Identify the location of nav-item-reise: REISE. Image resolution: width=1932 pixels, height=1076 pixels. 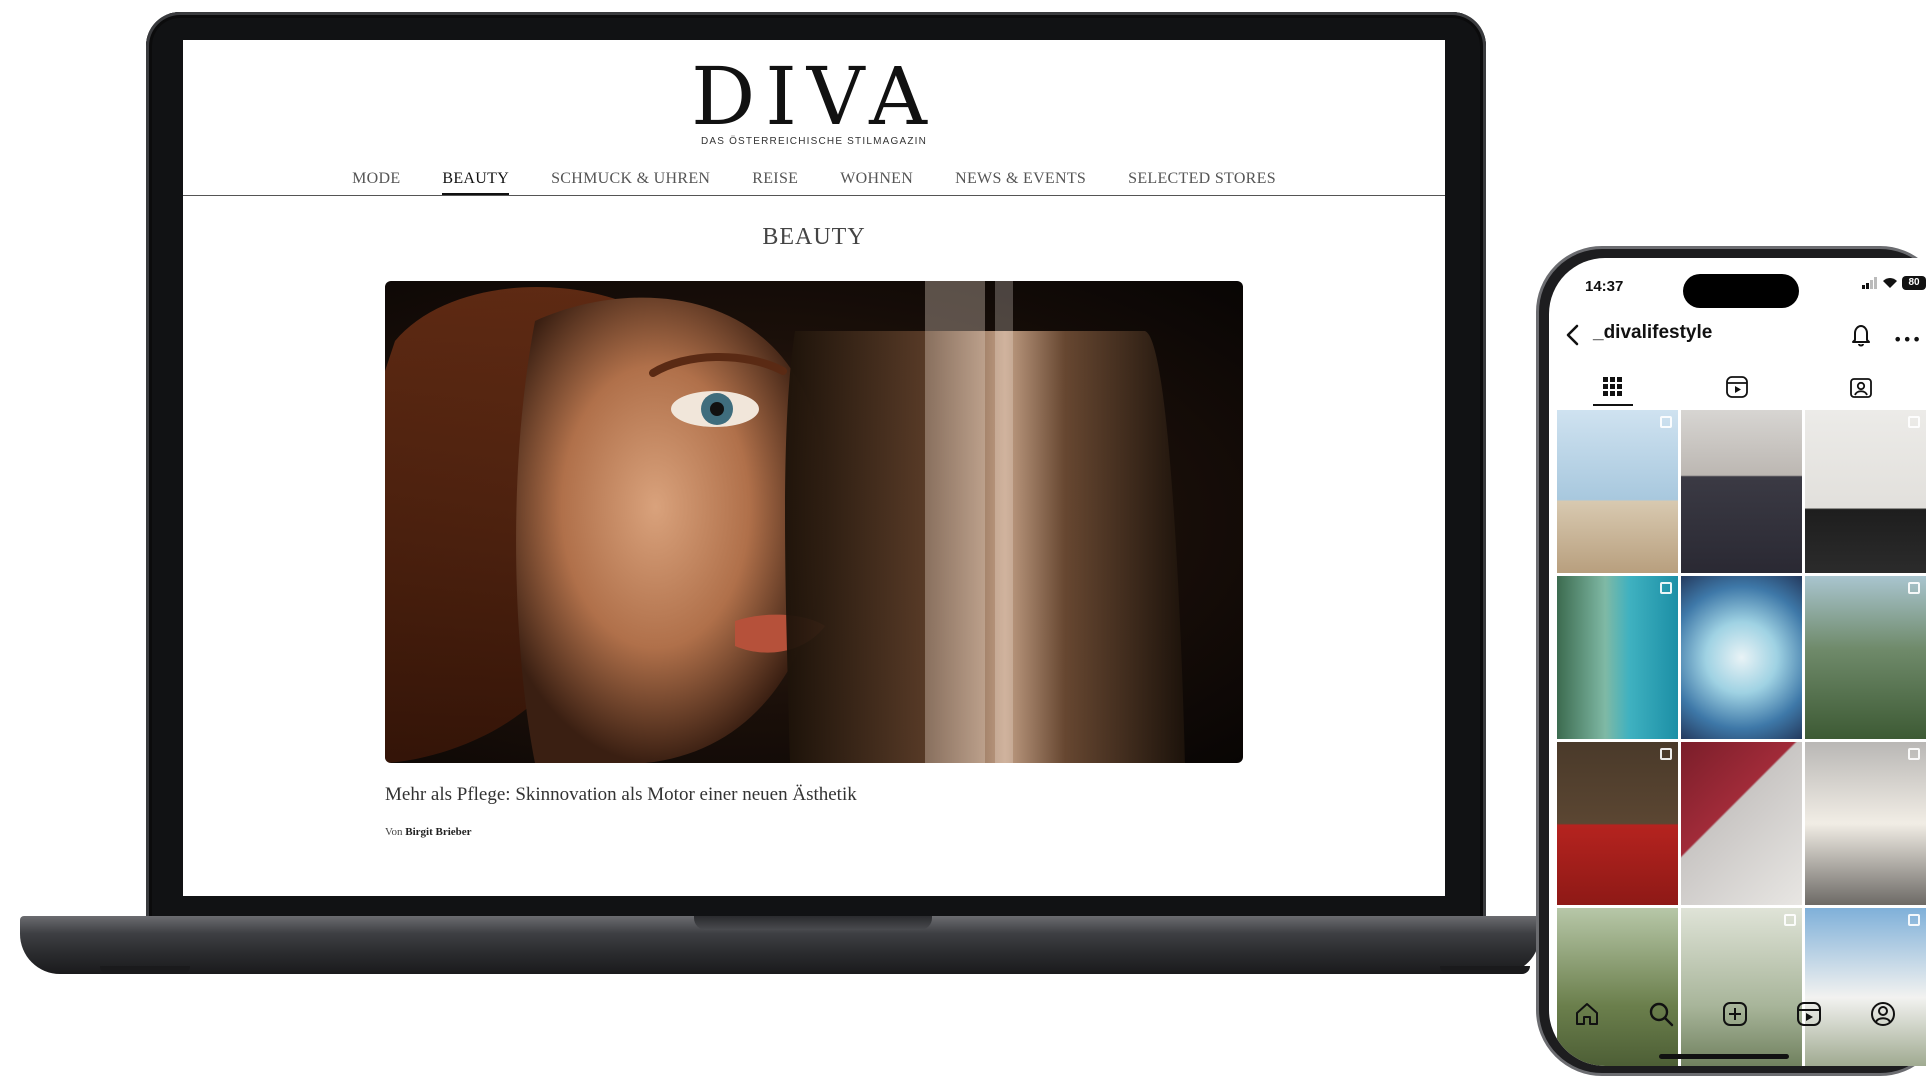
(775, 181).